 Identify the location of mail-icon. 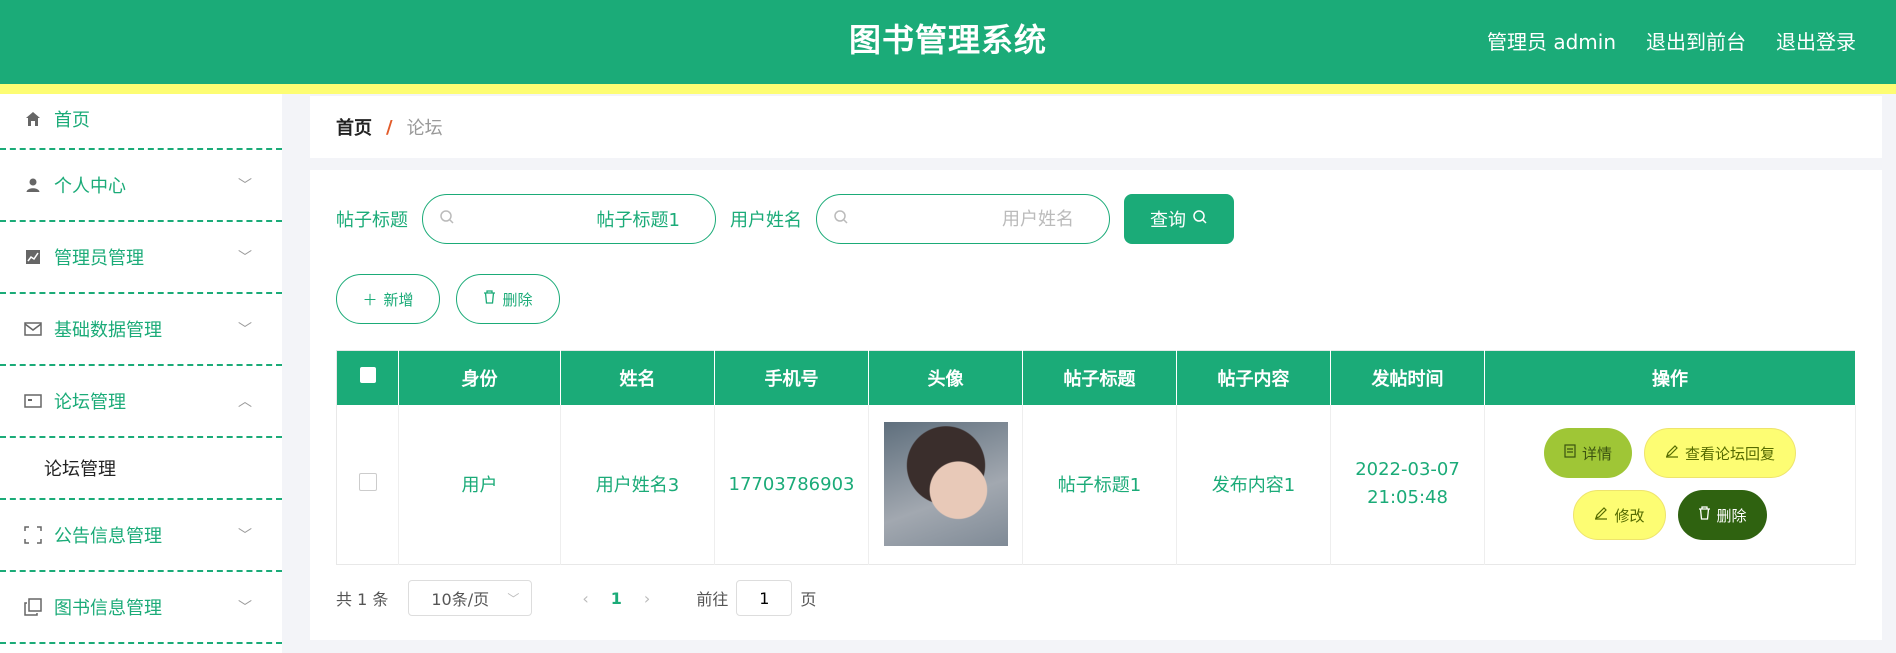
(33, 329).